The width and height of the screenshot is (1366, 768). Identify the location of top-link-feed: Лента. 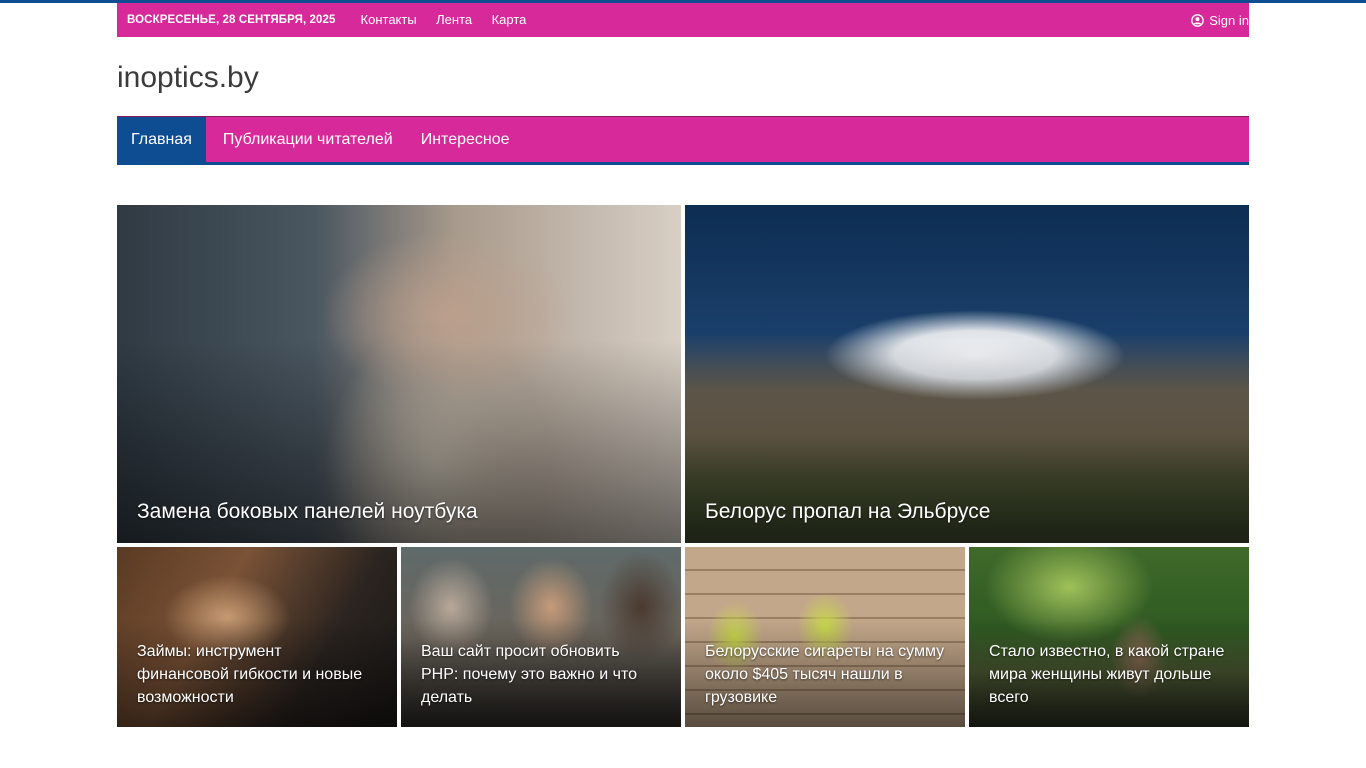
(454, 19).